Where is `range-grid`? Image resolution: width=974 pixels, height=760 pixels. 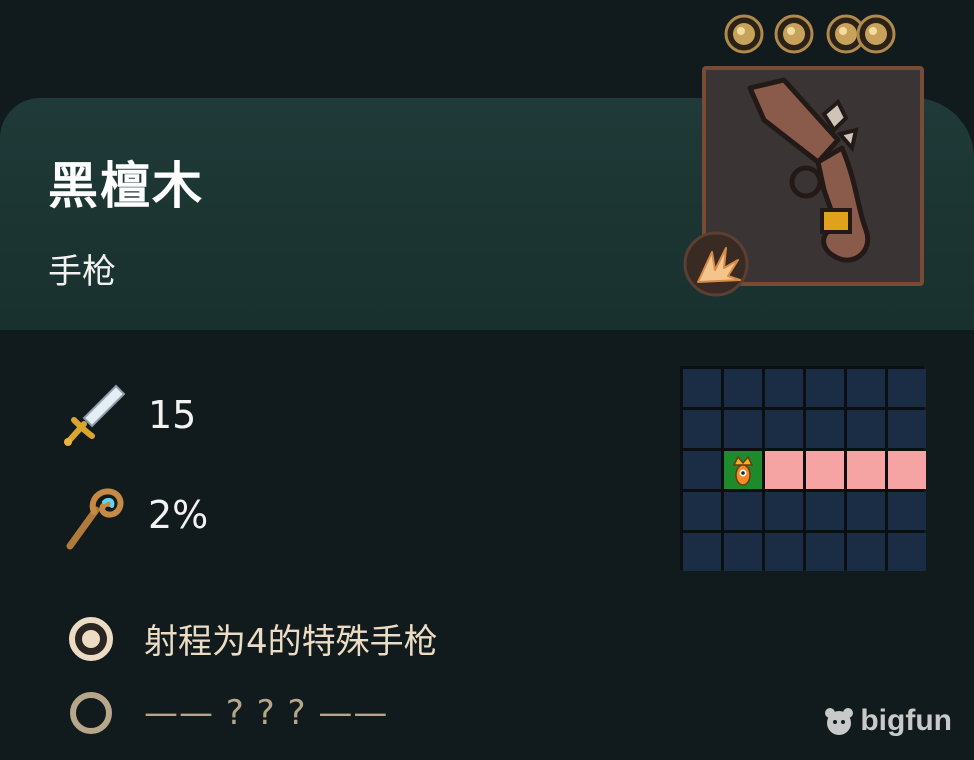 range-grid is located at coordinates (803, 468).